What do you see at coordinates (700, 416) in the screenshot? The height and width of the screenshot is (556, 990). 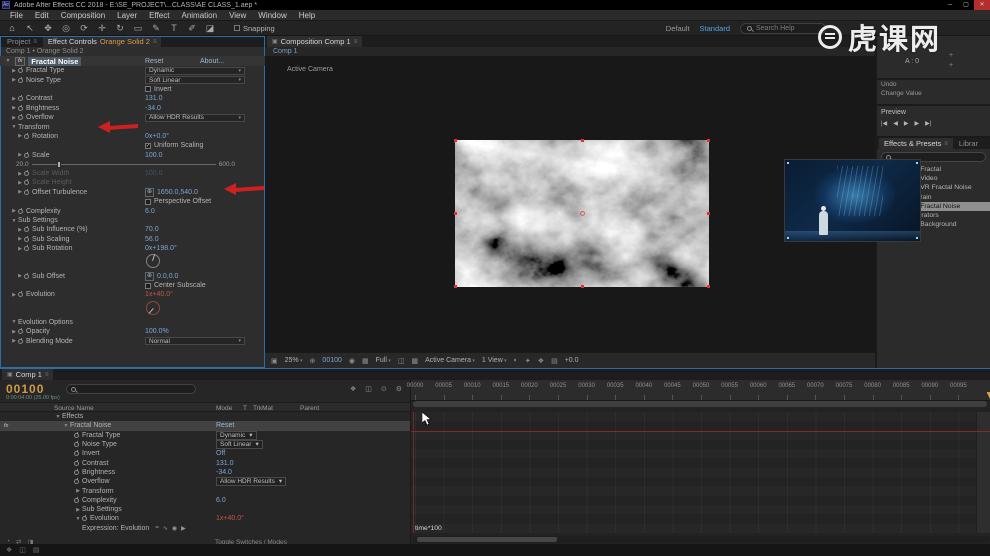 I see `track-row-effects` at bounding box center [700, 416].